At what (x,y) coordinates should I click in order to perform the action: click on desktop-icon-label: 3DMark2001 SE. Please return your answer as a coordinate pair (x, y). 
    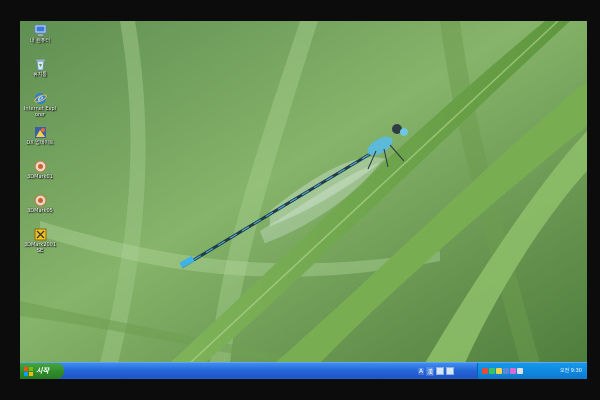
    Looking at the image, I should click on (40, 248).